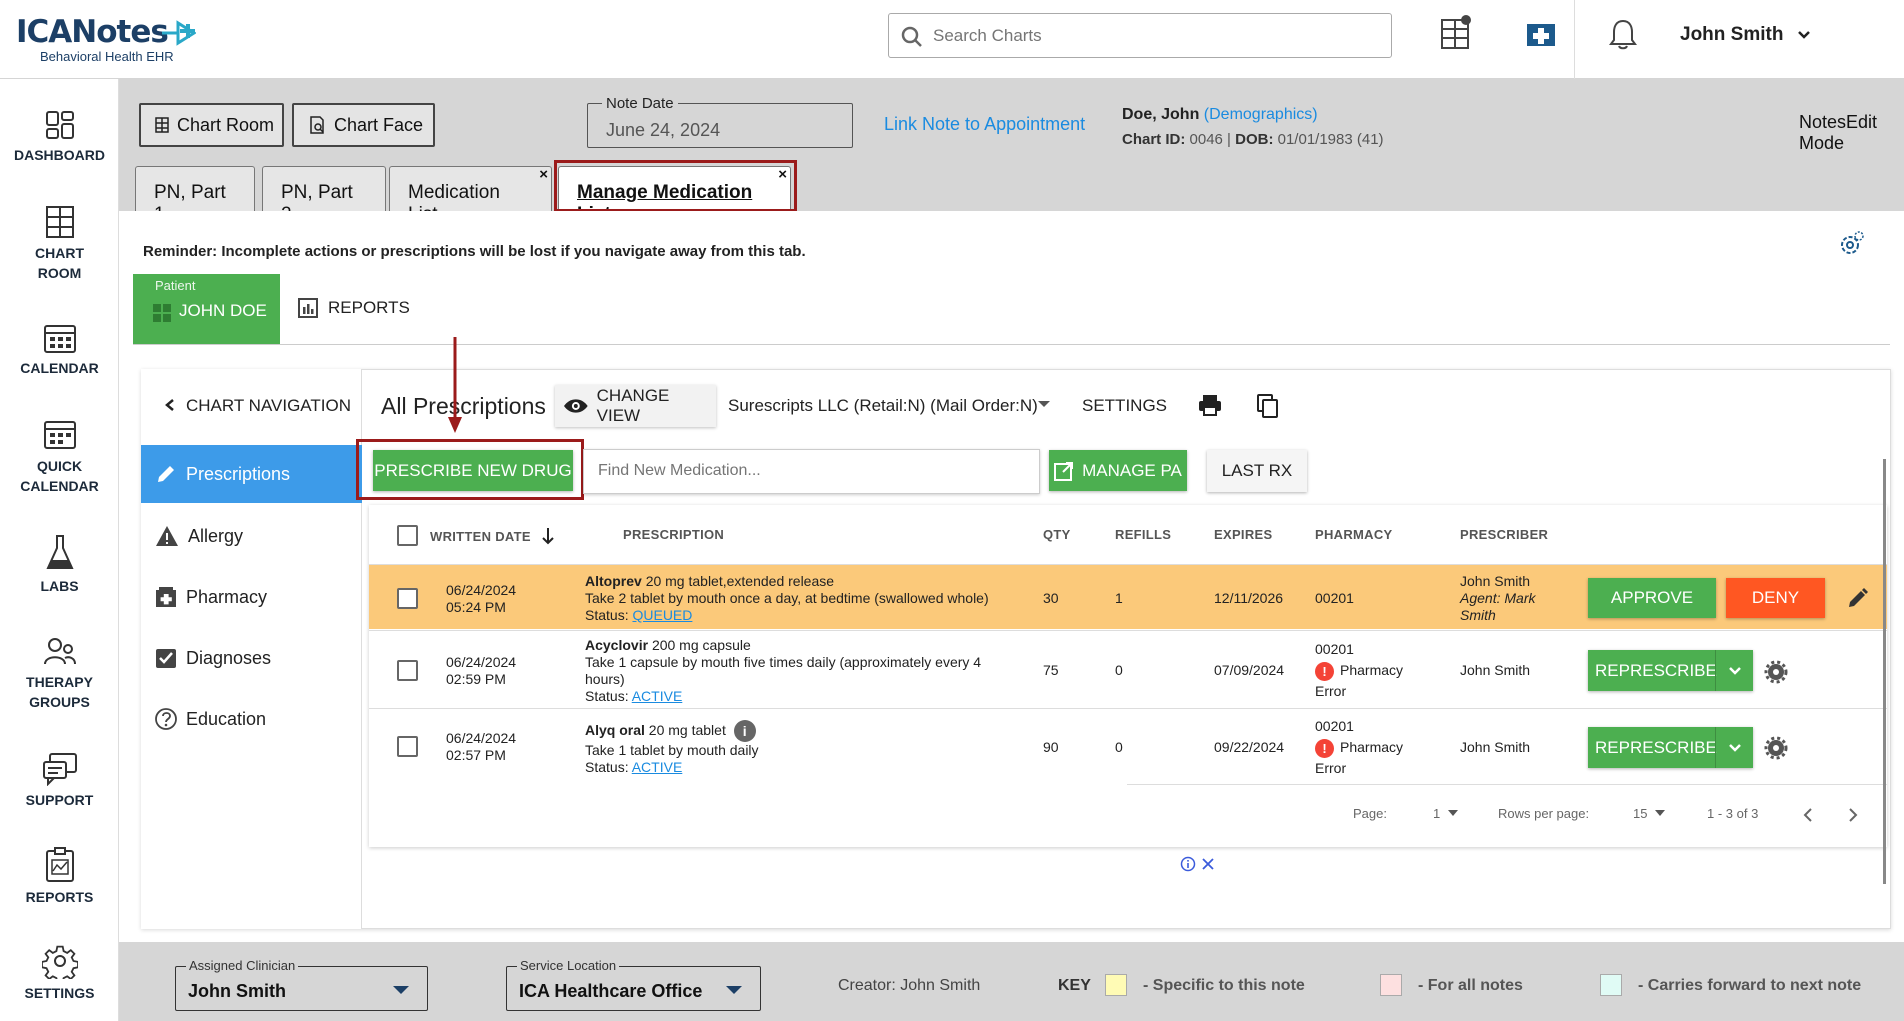 This screenshot has height=1021, width=1904. What do you see at coordinates (216, 535) in the screenshot?
I see `nav-label: Allergy` at bounding box center [216, 535].